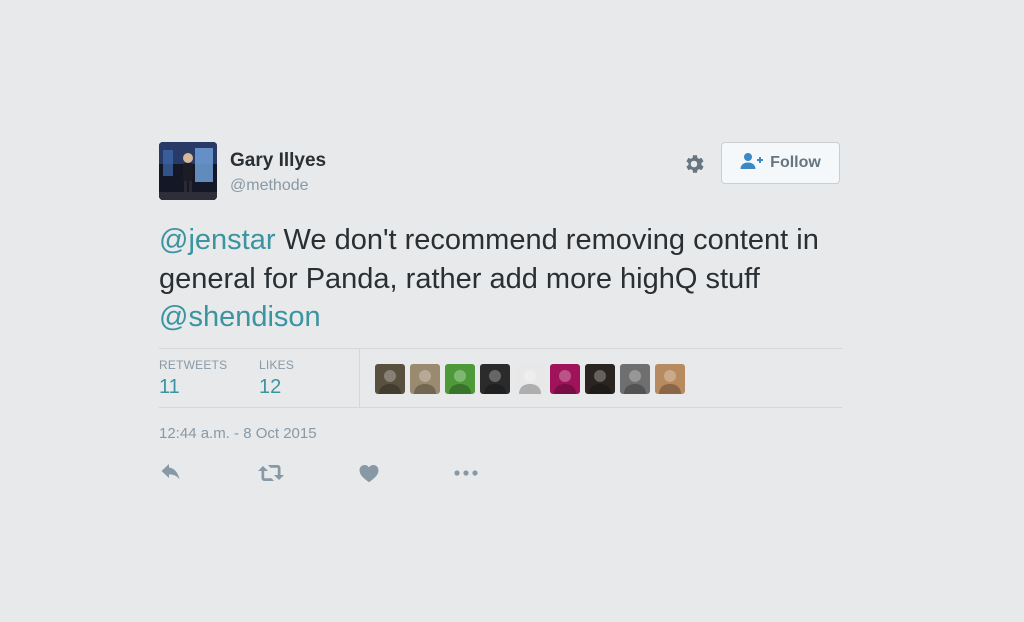  I want to click on mention-link: @shendison, so click(240, 317).